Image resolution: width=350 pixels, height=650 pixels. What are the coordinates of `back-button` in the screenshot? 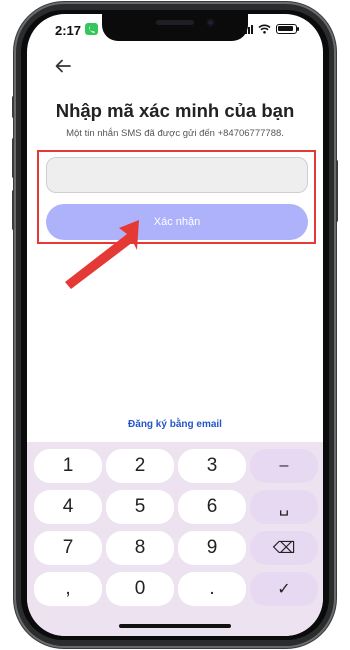 It's located at (63, 67).